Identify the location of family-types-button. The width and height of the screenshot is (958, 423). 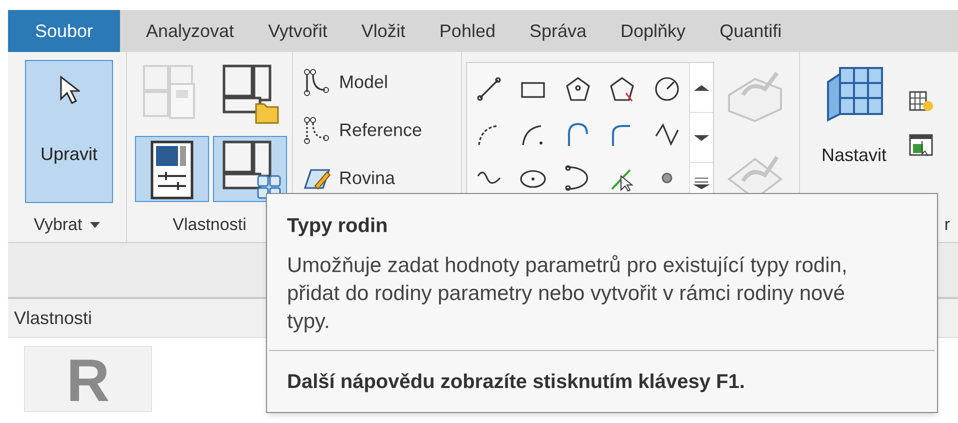
(250, 169).